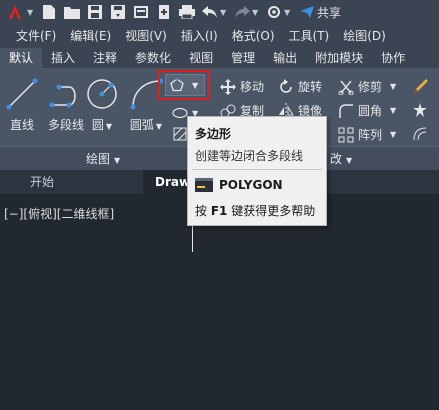 The height and width of the screenshot is (410, 439). Describe the element at coordinates (97, 125) in the screenshot. I see `circle-label: 圆` at that location.